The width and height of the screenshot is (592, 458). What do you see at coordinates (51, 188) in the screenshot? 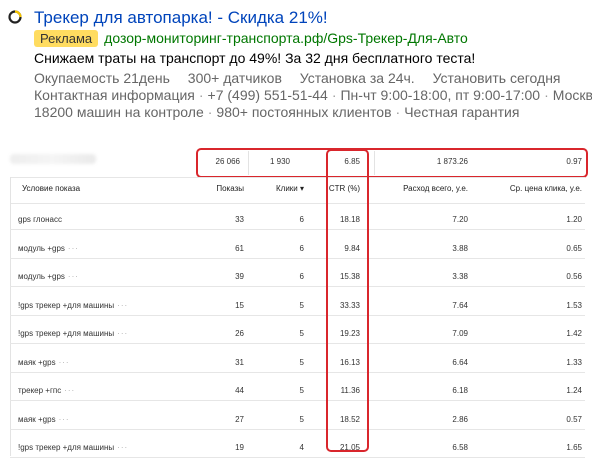
I see `header-condition: Условие показа` at bounding box center [51, 188].